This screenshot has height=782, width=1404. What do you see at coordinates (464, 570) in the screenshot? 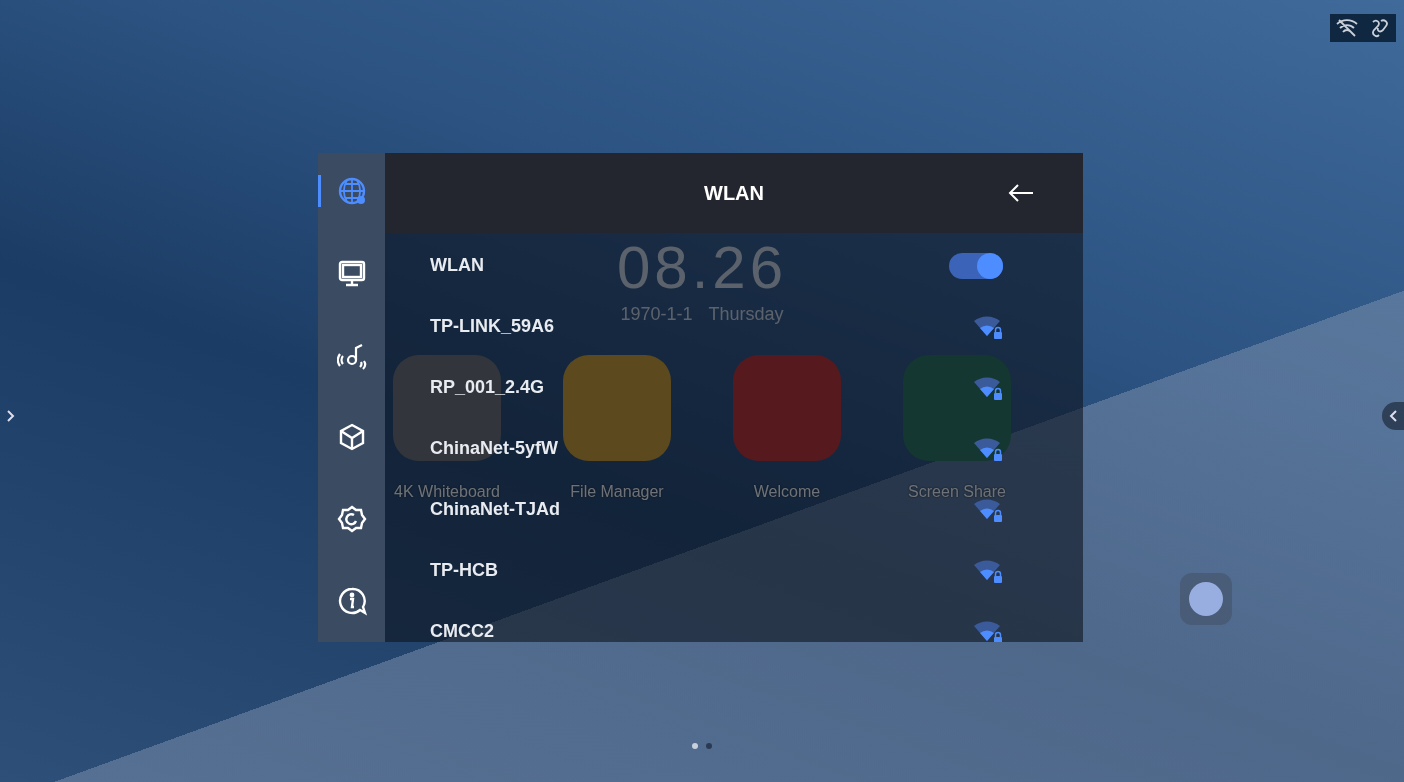
I see `network-name: TP-HCB` at bounding box center [464, 570].